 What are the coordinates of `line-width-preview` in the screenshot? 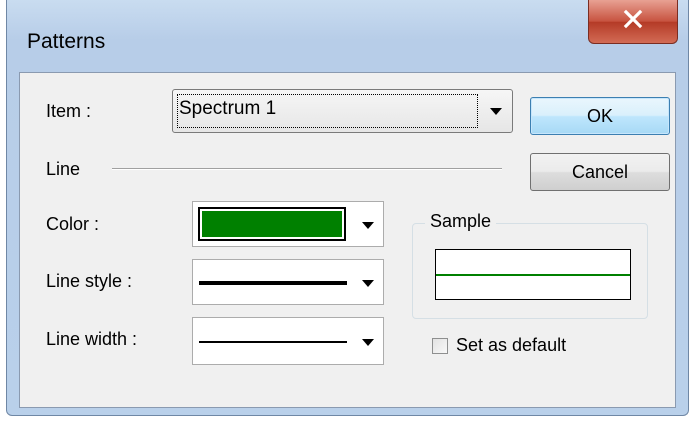 It's located at (273, 342).